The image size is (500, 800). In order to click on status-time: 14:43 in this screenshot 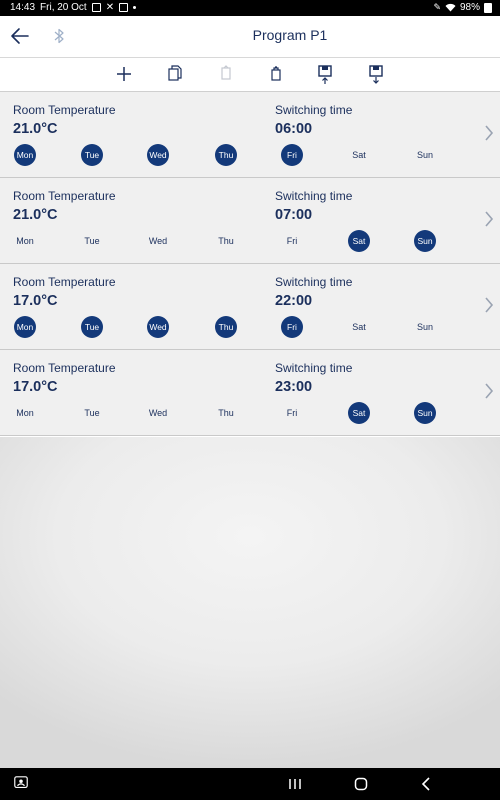, I will do `click(23, 7)`.